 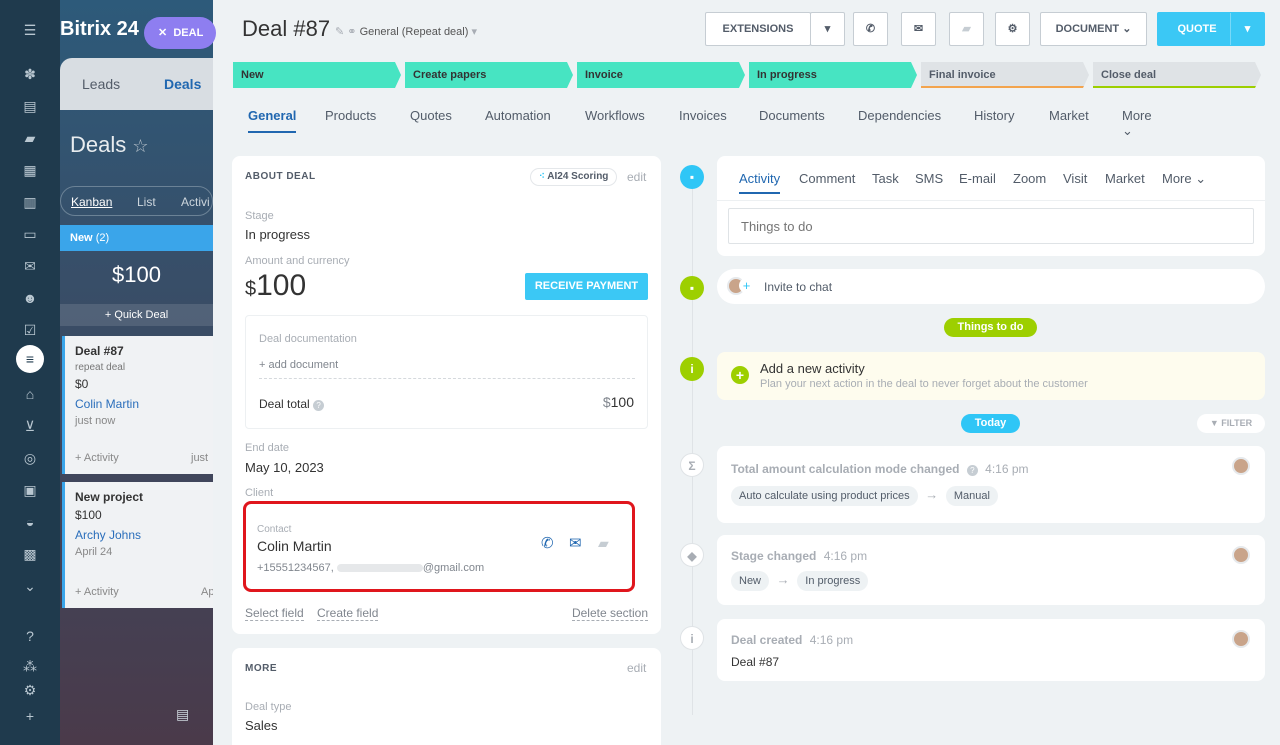 What do you see at coordinates (136, 201) in the screenshot?
I see `view-switcher: Kanban List Activi` at bounding box center [136, 201].